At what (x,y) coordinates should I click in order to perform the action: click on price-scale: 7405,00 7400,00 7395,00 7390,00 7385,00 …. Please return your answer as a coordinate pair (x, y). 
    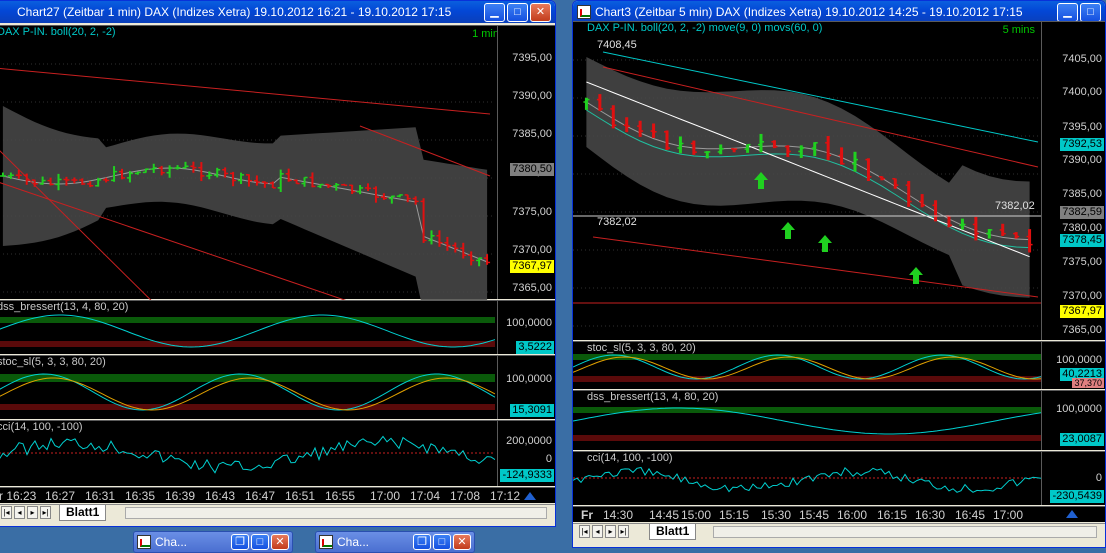
    Looking at the image, I should click on (1073, 181).